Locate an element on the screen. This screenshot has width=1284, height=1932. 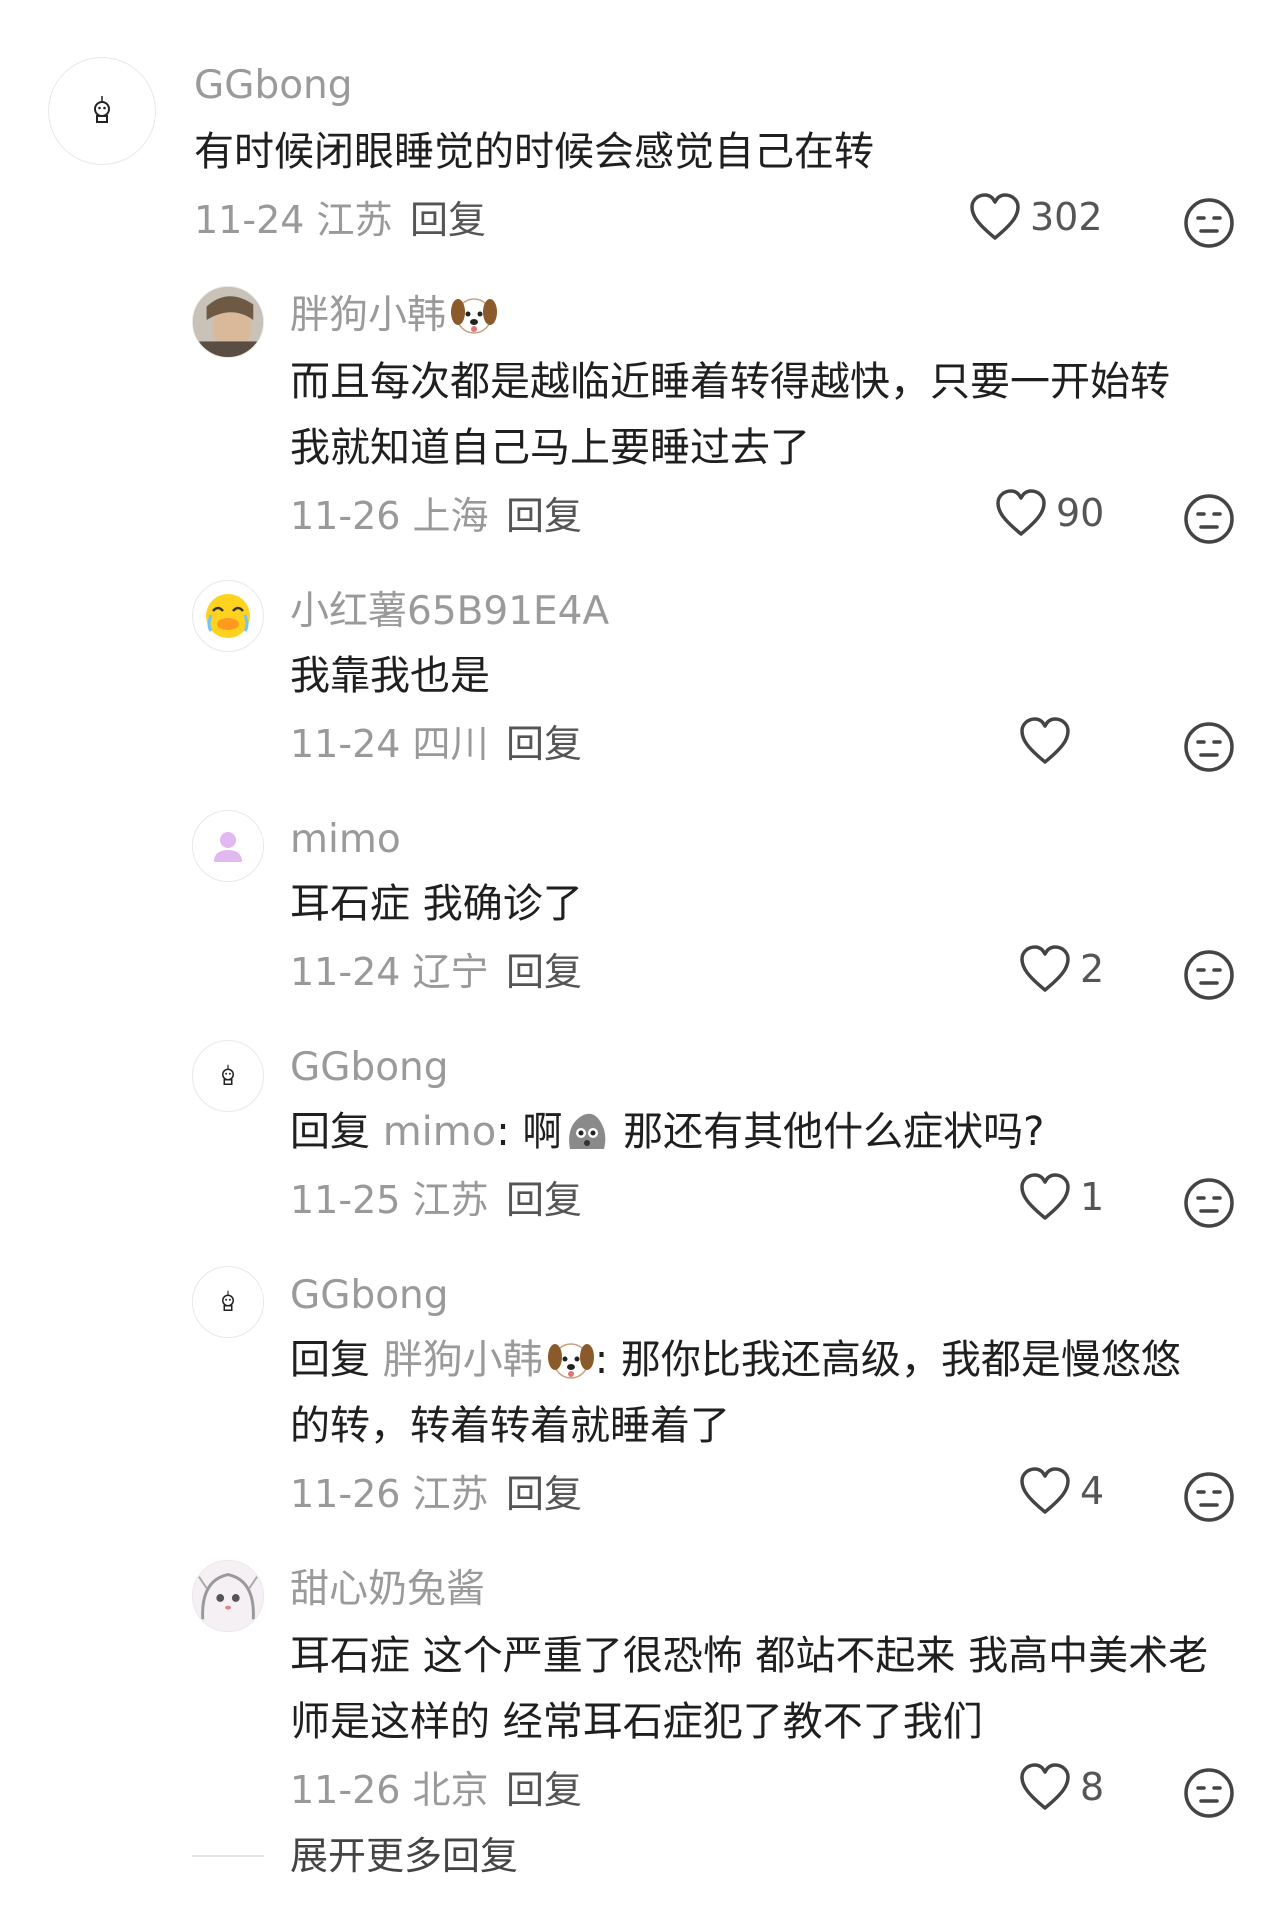
comment-text: 的转，转着转着就睡着了 is located at coordinates (510, 1426).